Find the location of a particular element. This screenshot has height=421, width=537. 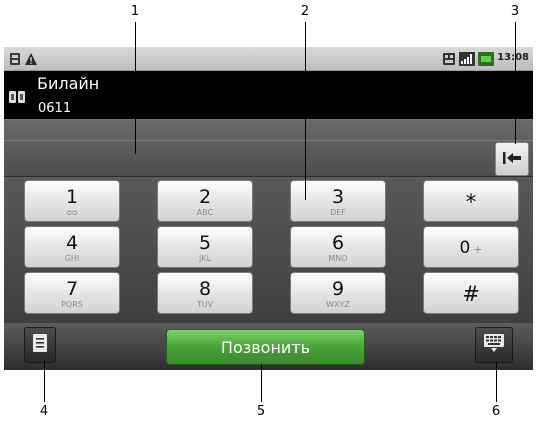

key-5-digit: 5 is located at coordinates (205, 243).